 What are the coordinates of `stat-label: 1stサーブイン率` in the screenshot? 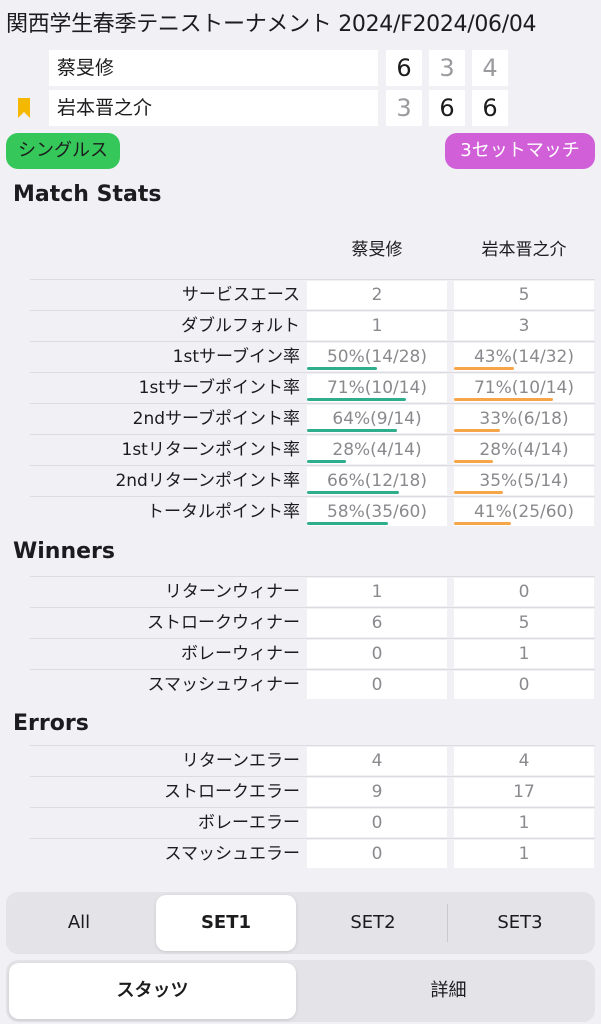 It's located at (236, 357).